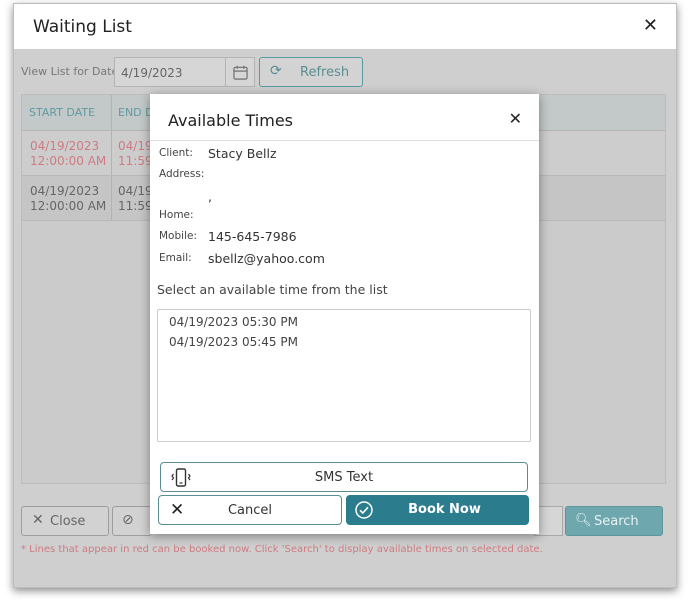 The height and width of the screenshot is (613, 688). What do you see at coordinates (175, 258) in the screenshot?
I see `email-label: Email:` at bounding box center [175, 258].